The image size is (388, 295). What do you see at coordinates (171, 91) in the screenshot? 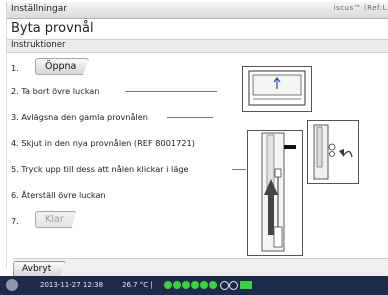
I see `step-2-leader` at bounding box center [171, 91].